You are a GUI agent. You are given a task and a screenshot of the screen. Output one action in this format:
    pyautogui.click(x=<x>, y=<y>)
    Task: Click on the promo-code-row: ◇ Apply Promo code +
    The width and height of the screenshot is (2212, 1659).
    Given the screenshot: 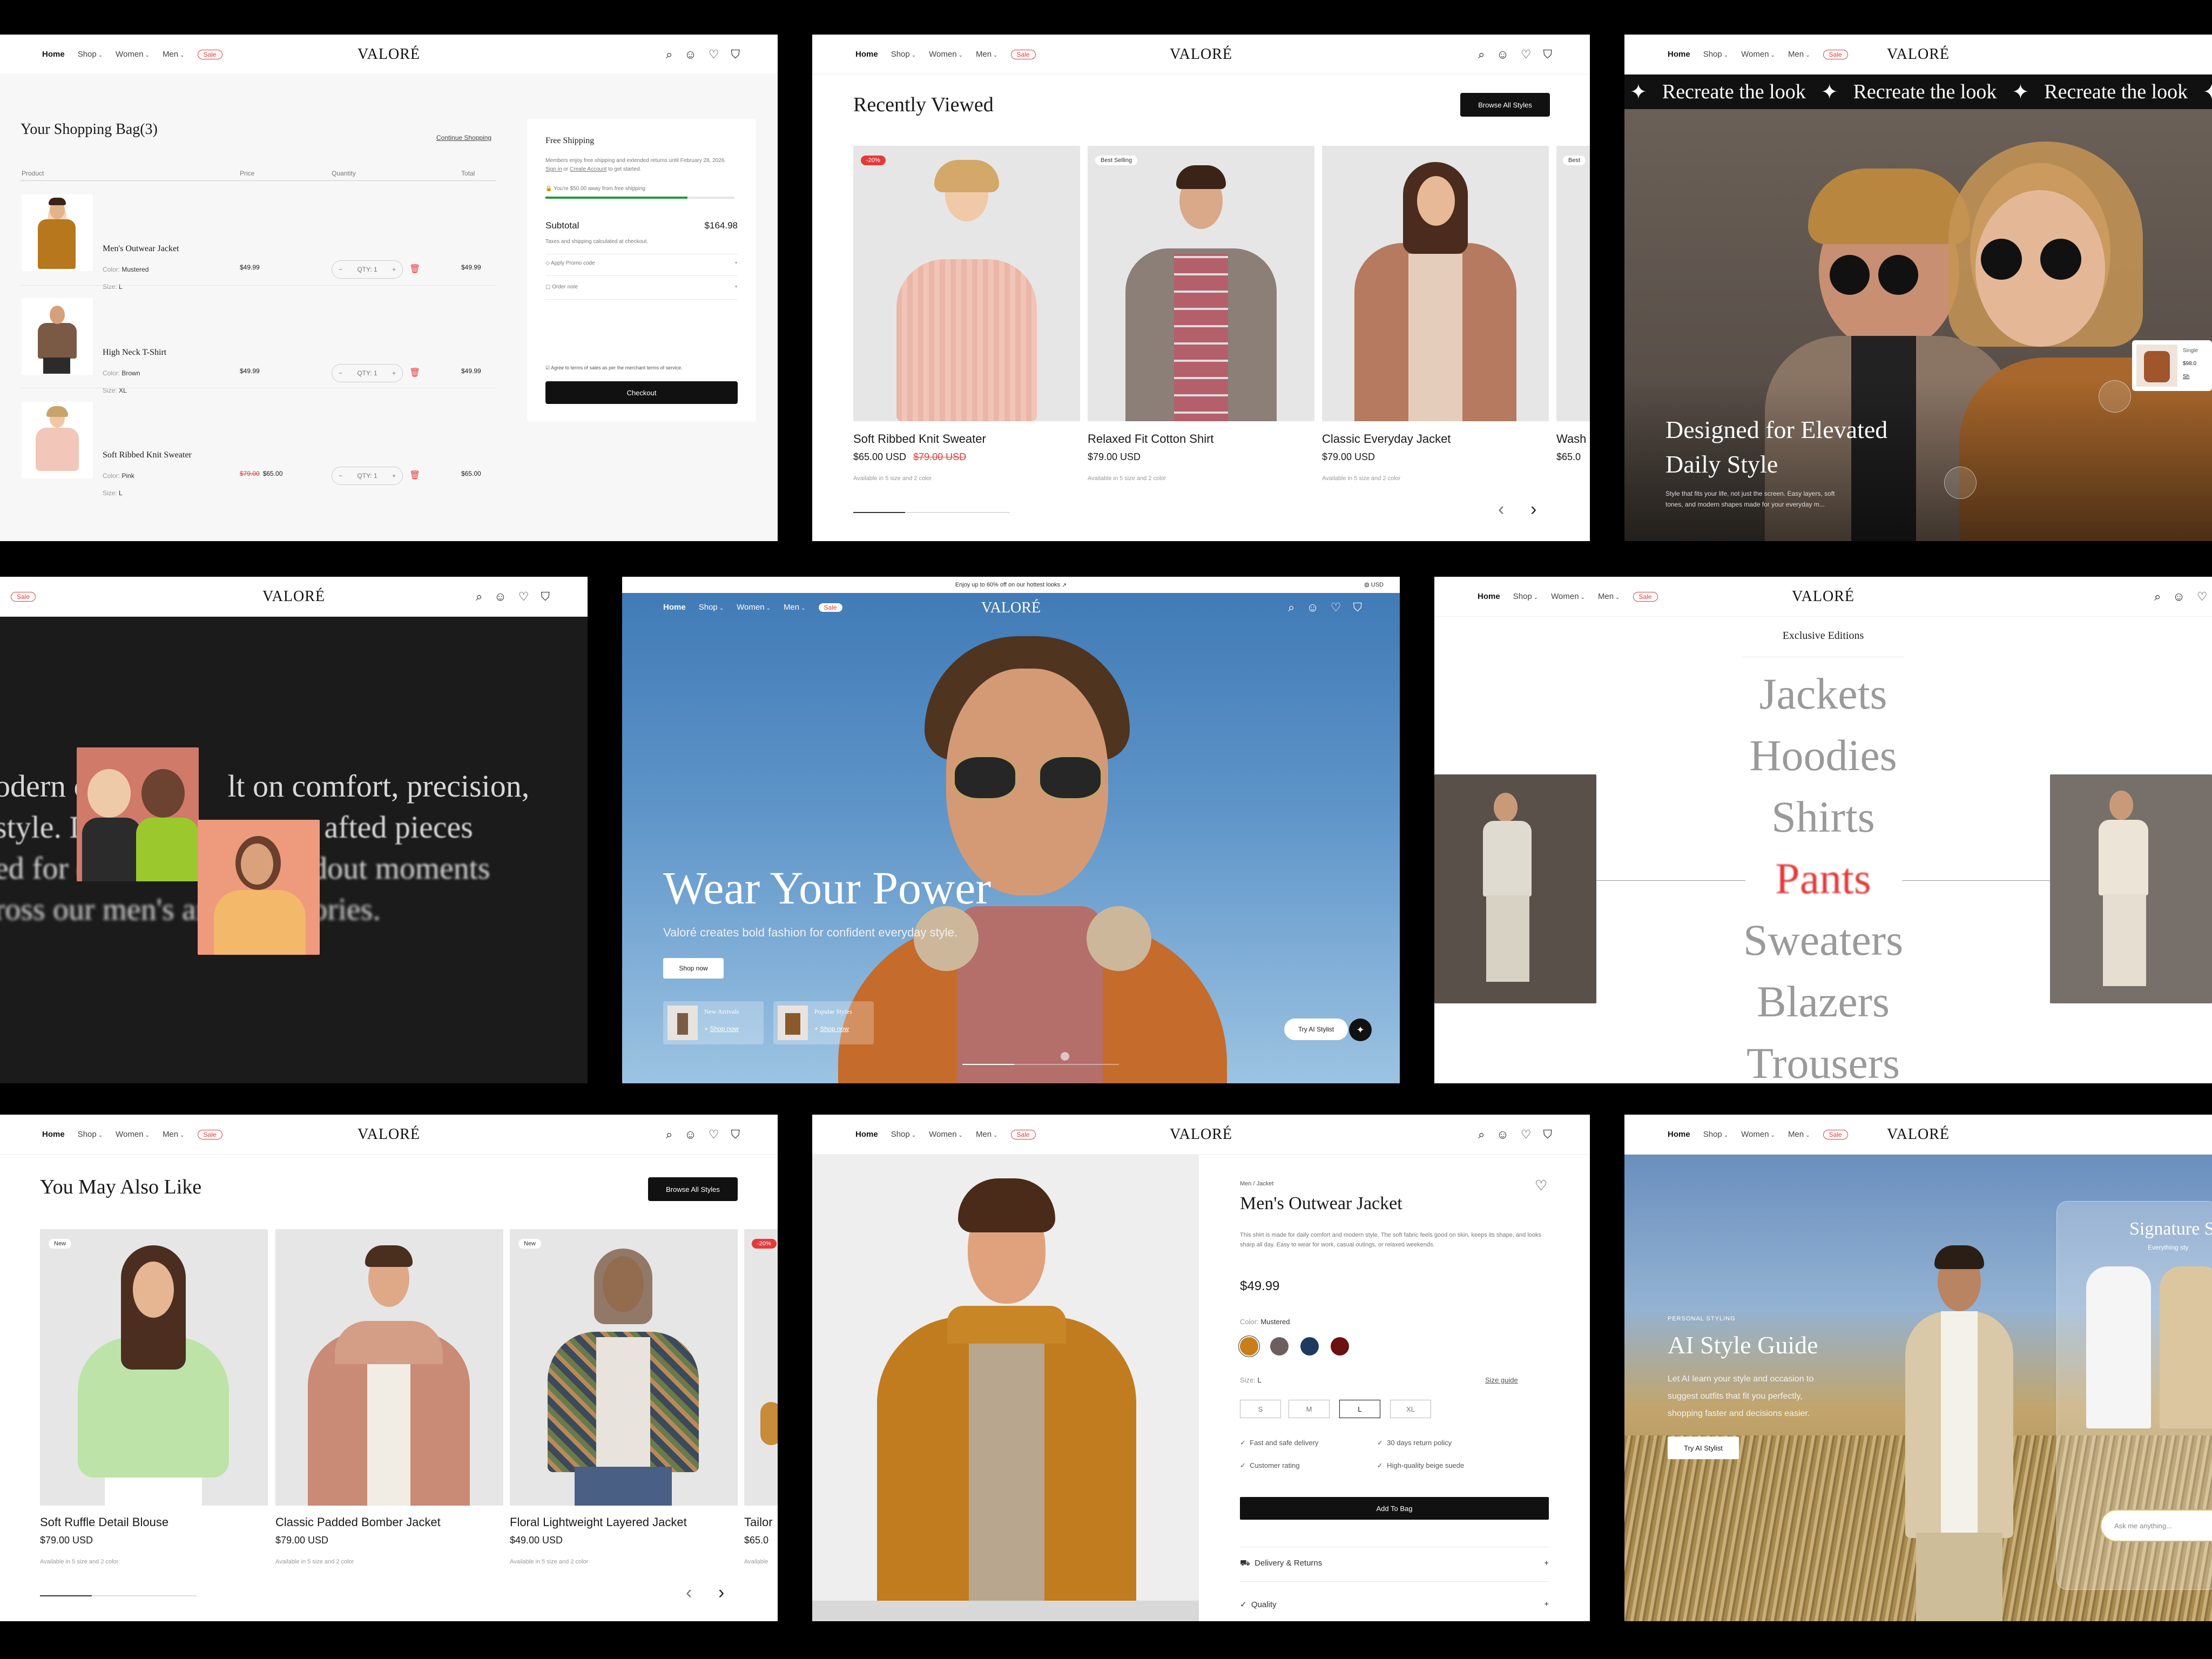 What is the action you would take?
    pyautogui.click(x=641, y=263)
    